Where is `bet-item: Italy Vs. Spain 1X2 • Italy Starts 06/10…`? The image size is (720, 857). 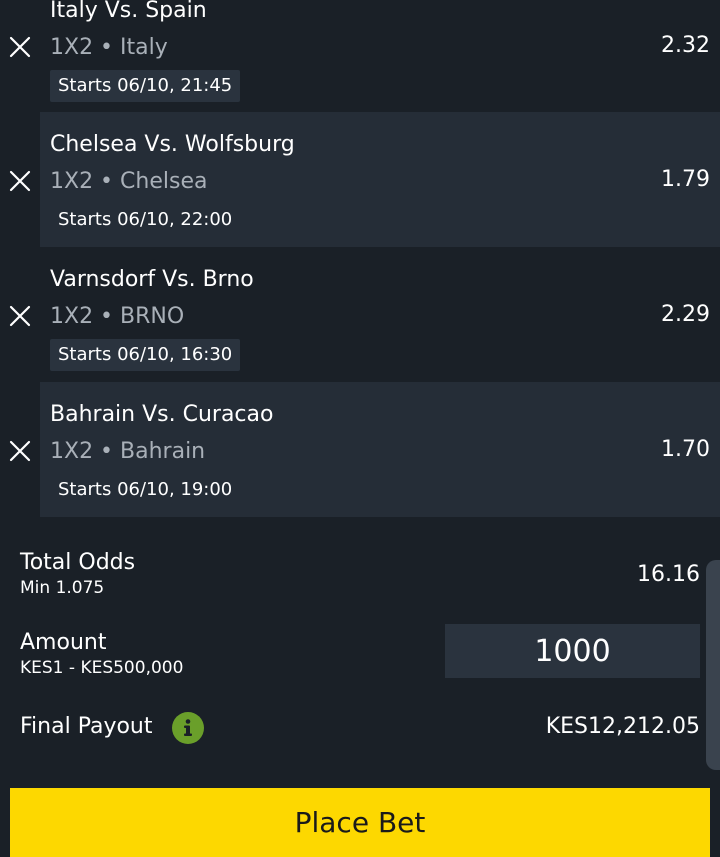 bet-item: Italy Vs. Spain 1X2 • Italy Starts 06/10… is located at coordinates (360, 56).